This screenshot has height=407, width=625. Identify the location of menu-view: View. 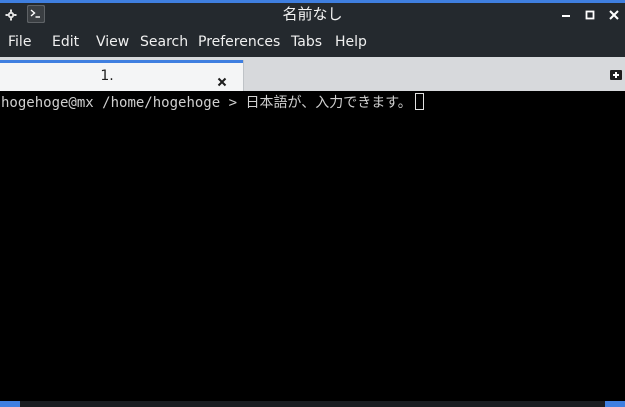
(112, 42).